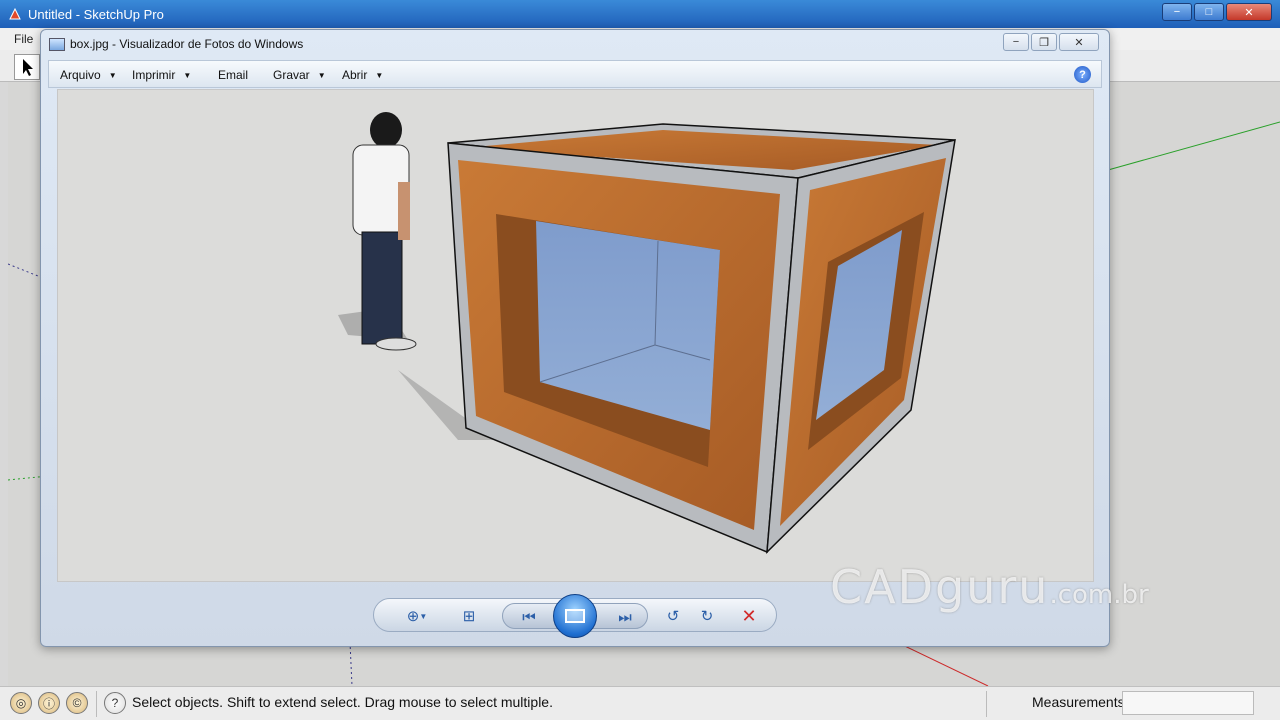  Describe the element at coordinates (1099, 595) in the screenshot. I see `watermark-suffix: .com.br` at that location.